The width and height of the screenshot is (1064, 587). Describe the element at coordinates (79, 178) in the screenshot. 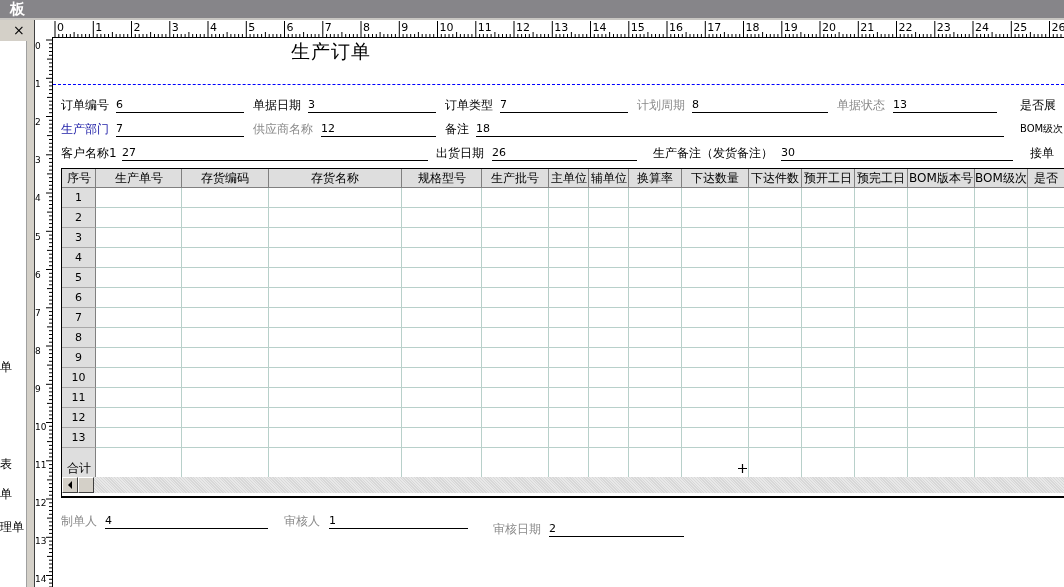

I see `column-header: 序号` at that location.